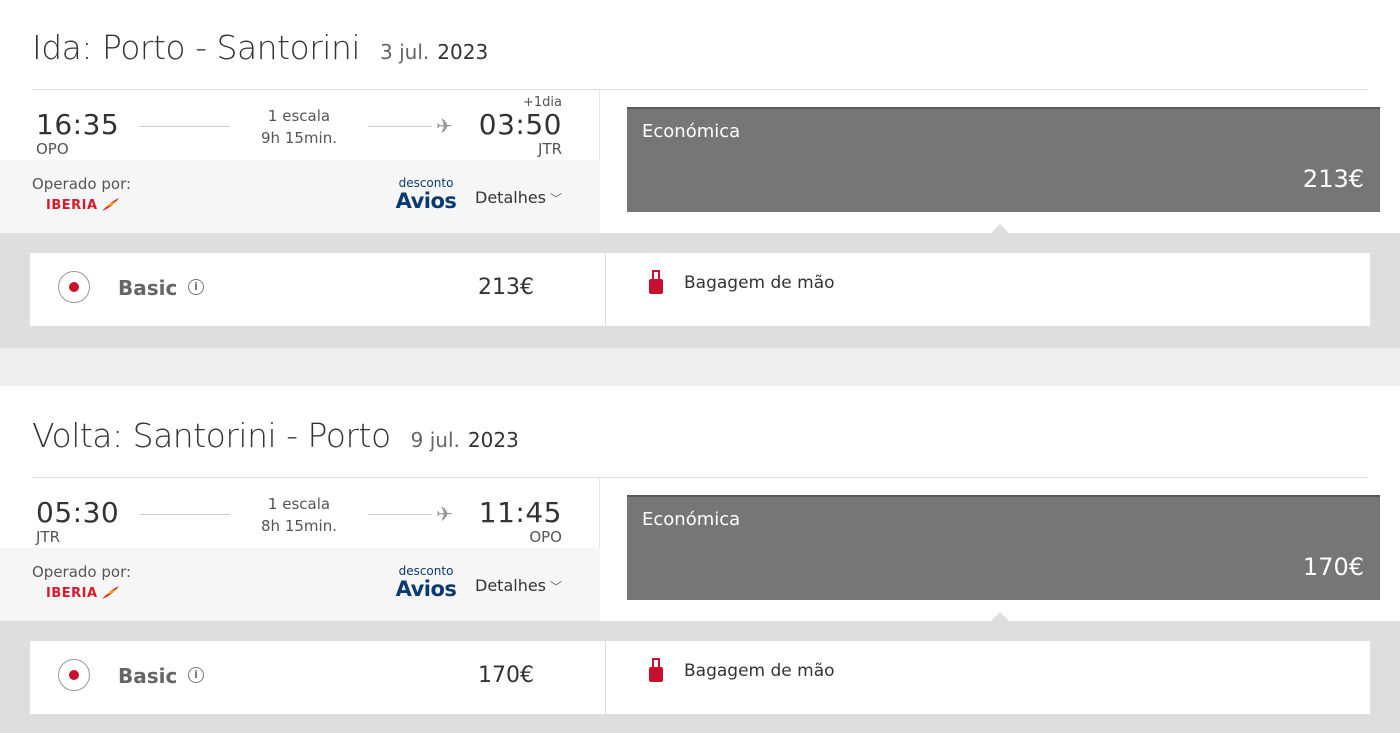  I want to click on arrival-code: OPO, so click(545, 537).